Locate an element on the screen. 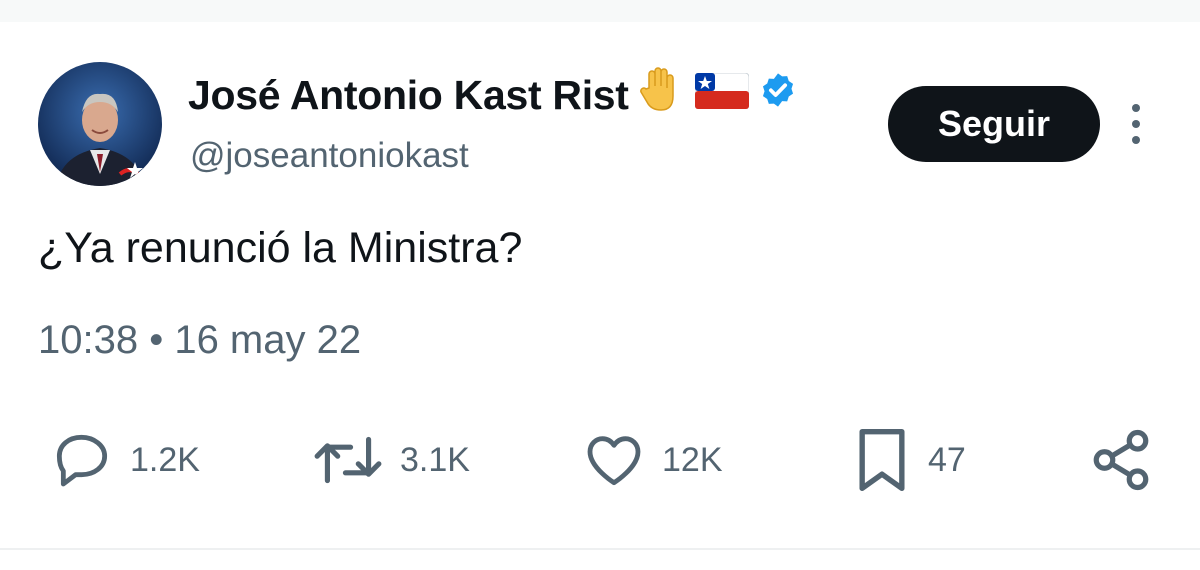 Image resolution: width=1200 pixels, height=570 pixels. more-icon is located at coordinates (1136, 124).